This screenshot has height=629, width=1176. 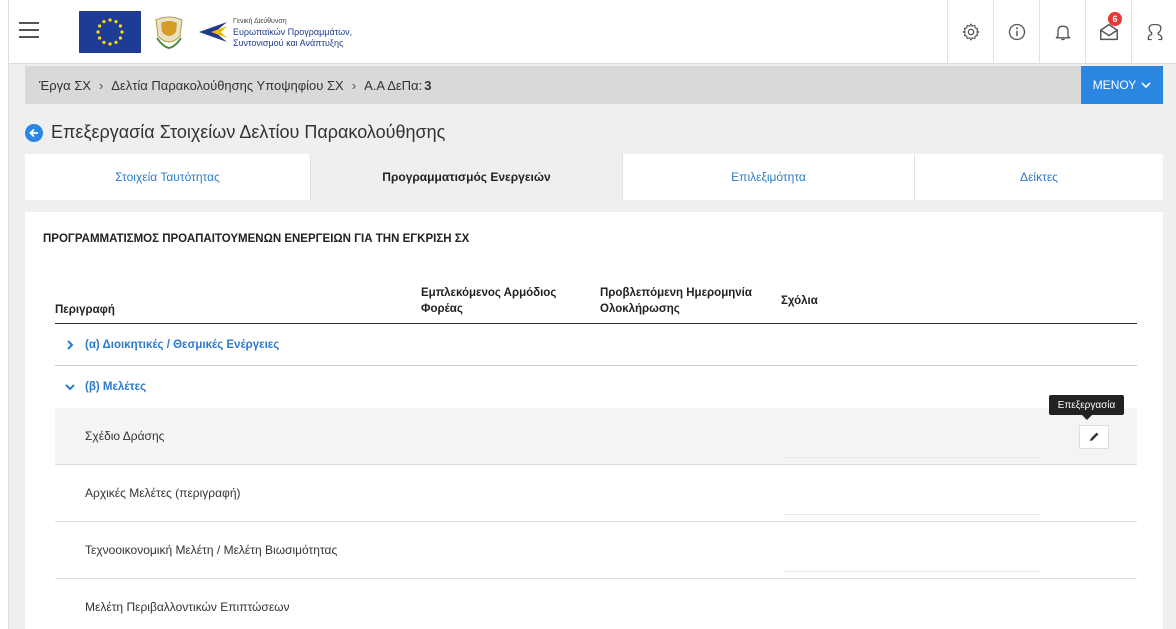 I want to click on arrow-left-icon, so click(x=33, y=132).